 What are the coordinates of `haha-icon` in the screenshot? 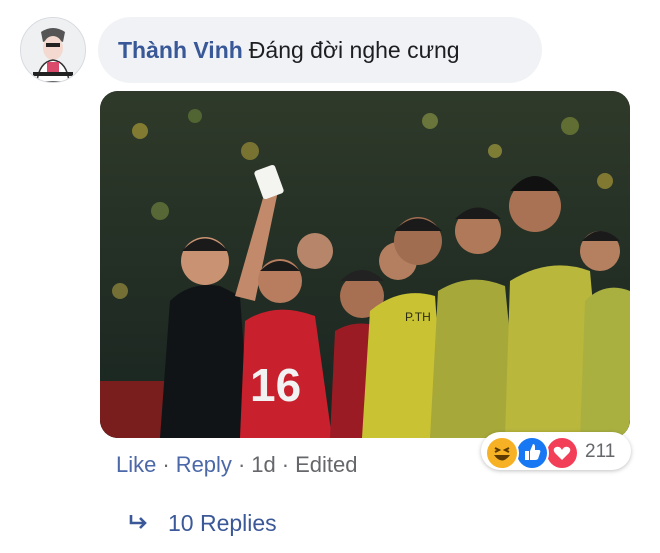 It's located at (502, 453).